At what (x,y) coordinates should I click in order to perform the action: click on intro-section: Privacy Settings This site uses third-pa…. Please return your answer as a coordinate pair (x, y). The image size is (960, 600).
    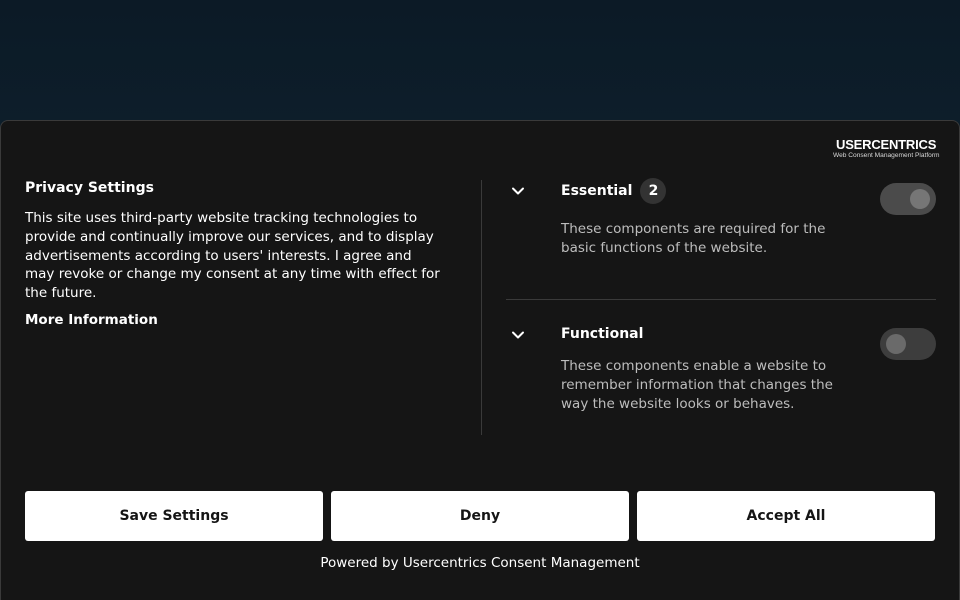
    Looking at the image, I should click on (235, 253).